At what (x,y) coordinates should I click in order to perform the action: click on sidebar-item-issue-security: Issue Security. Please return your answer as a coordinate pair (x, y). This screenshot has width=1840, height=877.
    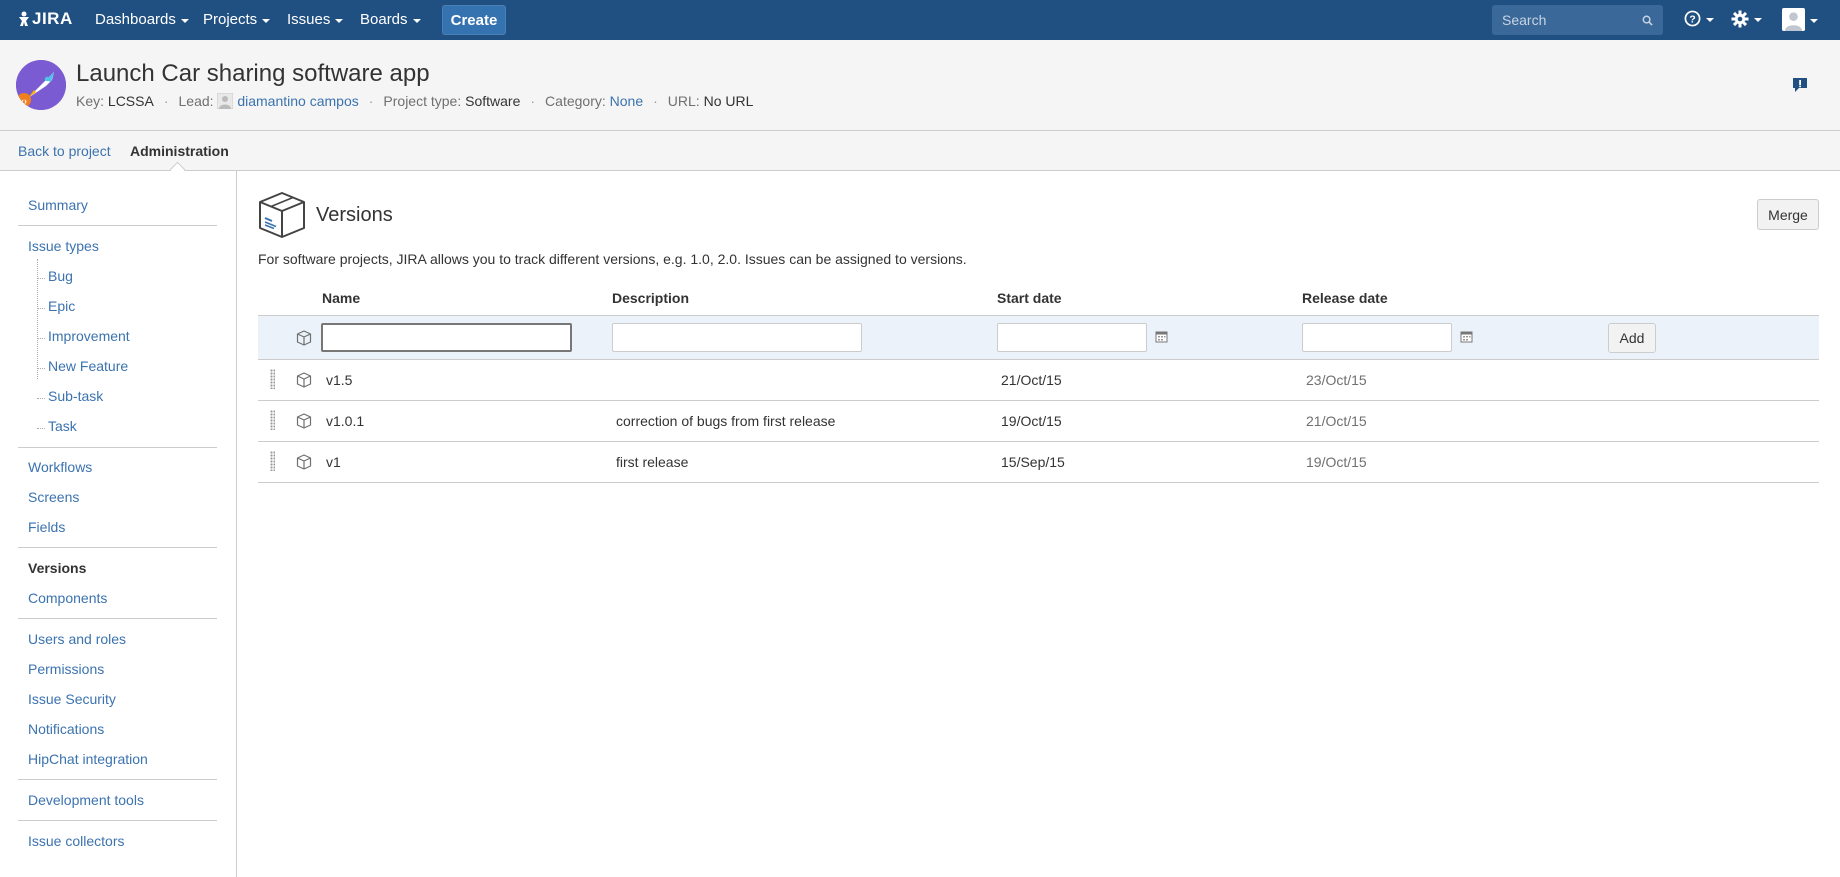
    Looking at the image, I should click on (72, 699).